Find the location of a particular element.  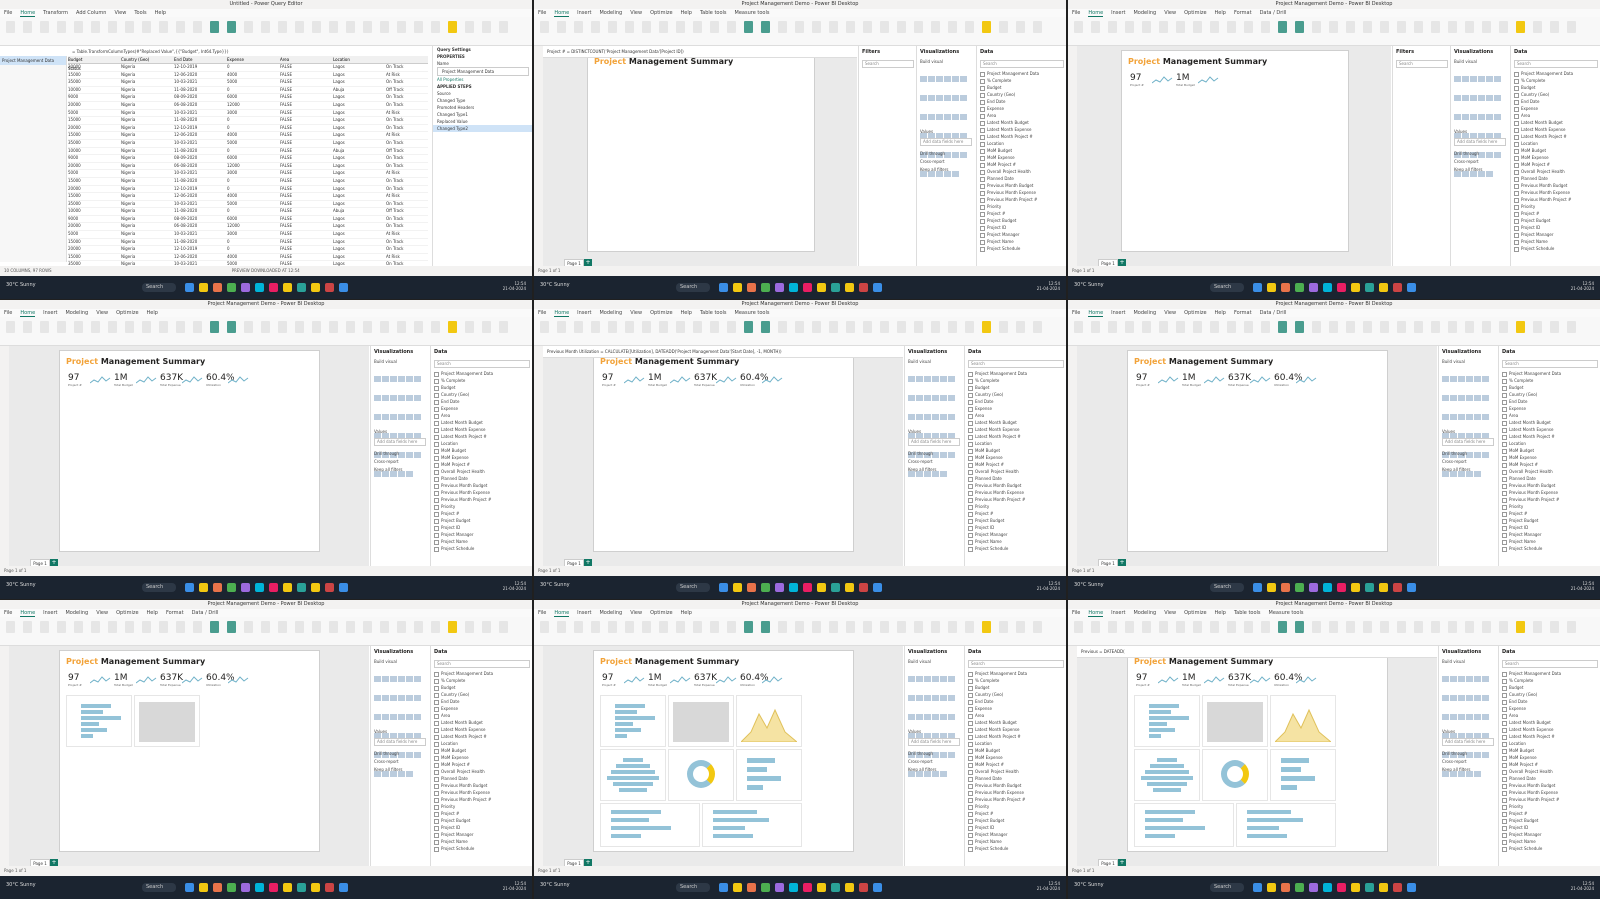

data-field-item: Country (Geo) is located at coordinates (1550, 694).